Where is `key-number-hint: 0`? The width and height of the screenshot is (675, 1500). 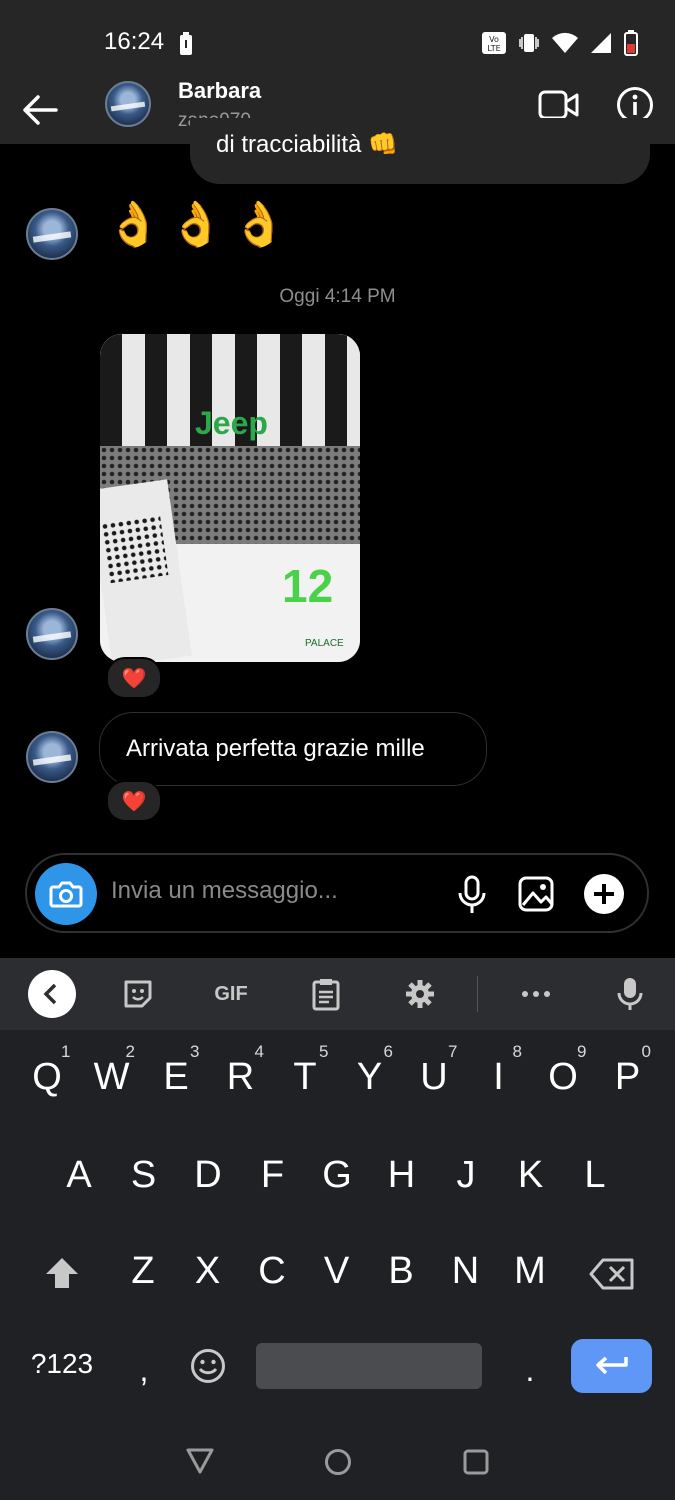 key-number-hint: 0 is located at coordinates (646, 1051).